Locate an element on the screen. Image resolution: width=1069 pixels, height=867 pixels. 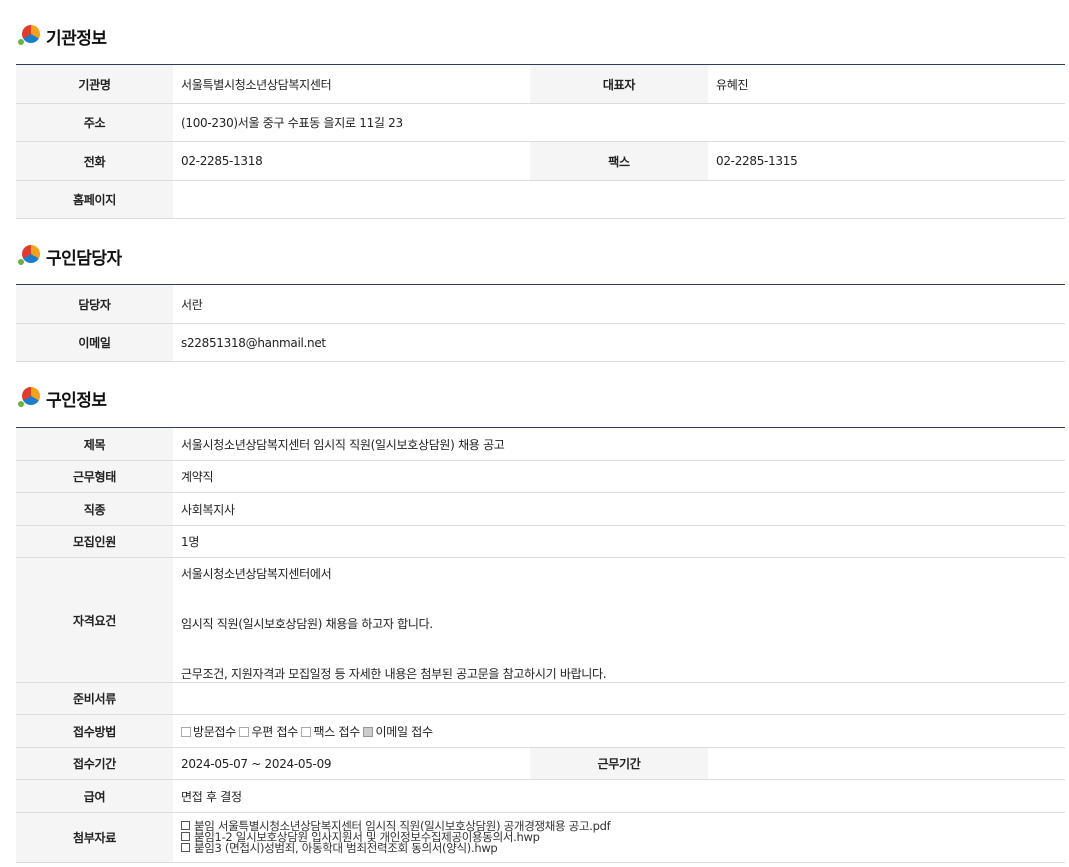
section-header-contact: 구인담당자 is located at coordinates (70, 256).